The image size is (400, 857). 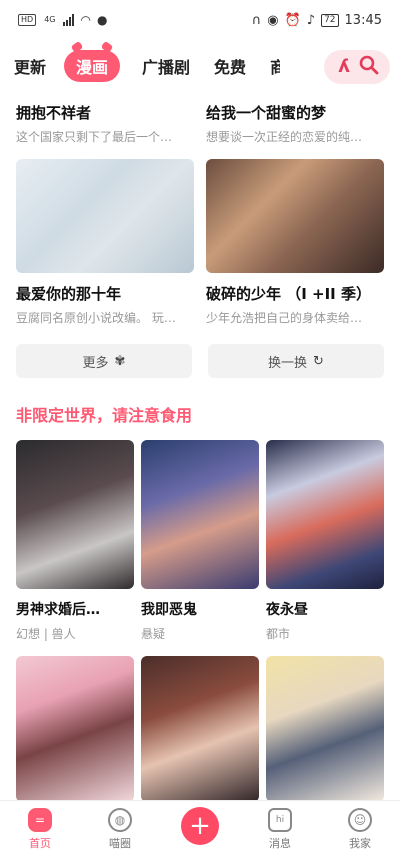 I want to click on refresh-button: 换一换 ↻, so click(x=296, y=361).